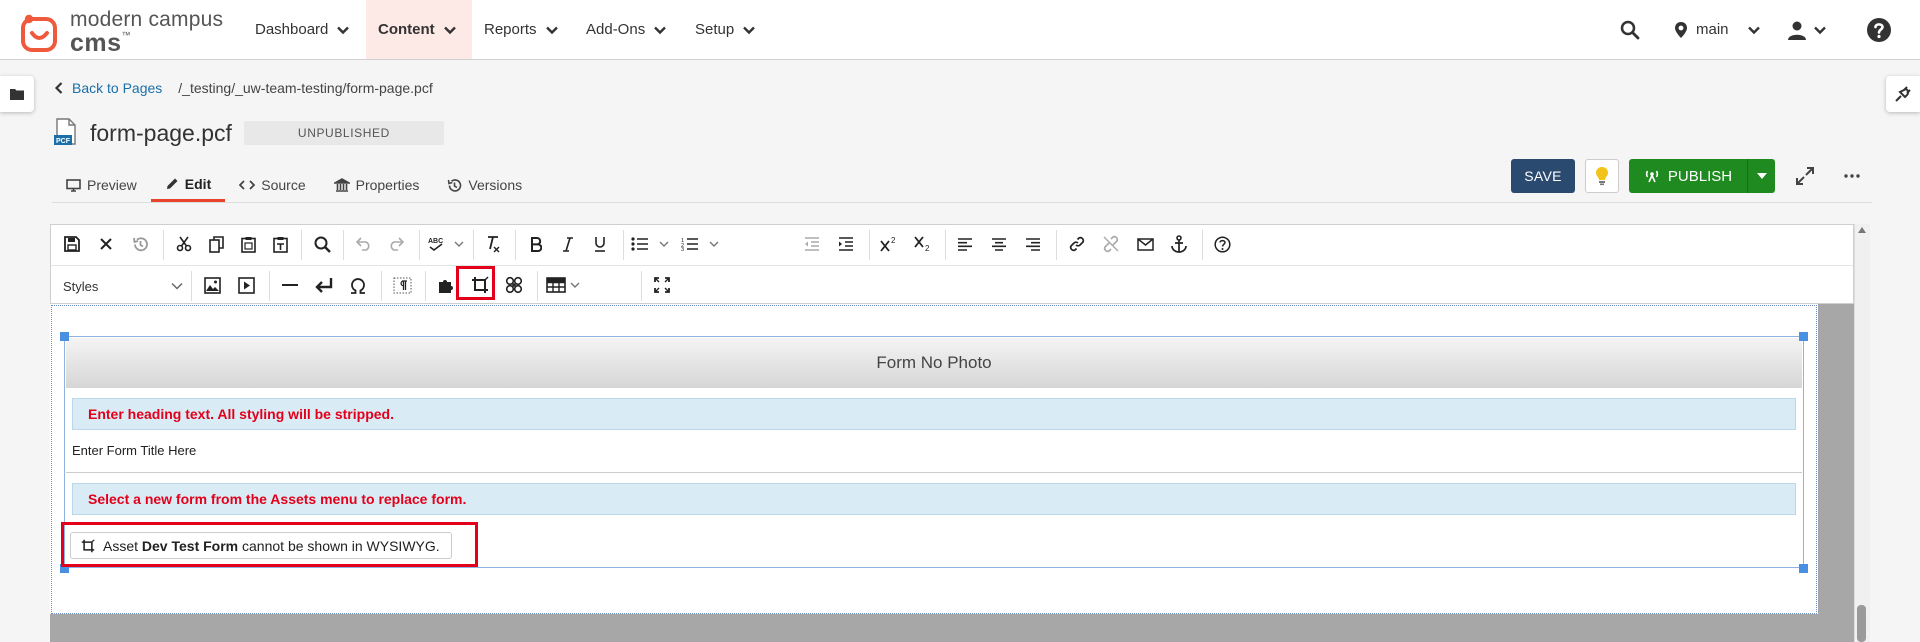  Describe the element at coordinates (934, 363) in the screenshot. I see `form-widget-title: Form No Photo` at that location.